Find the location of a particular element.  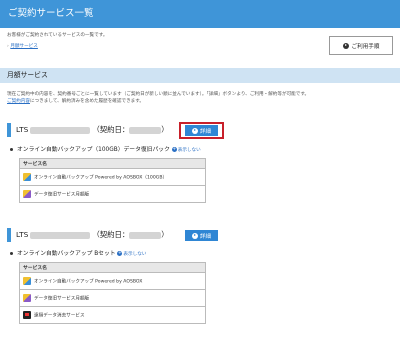

nav-link-label: 月額サービス is located at coordinates (24, 46).